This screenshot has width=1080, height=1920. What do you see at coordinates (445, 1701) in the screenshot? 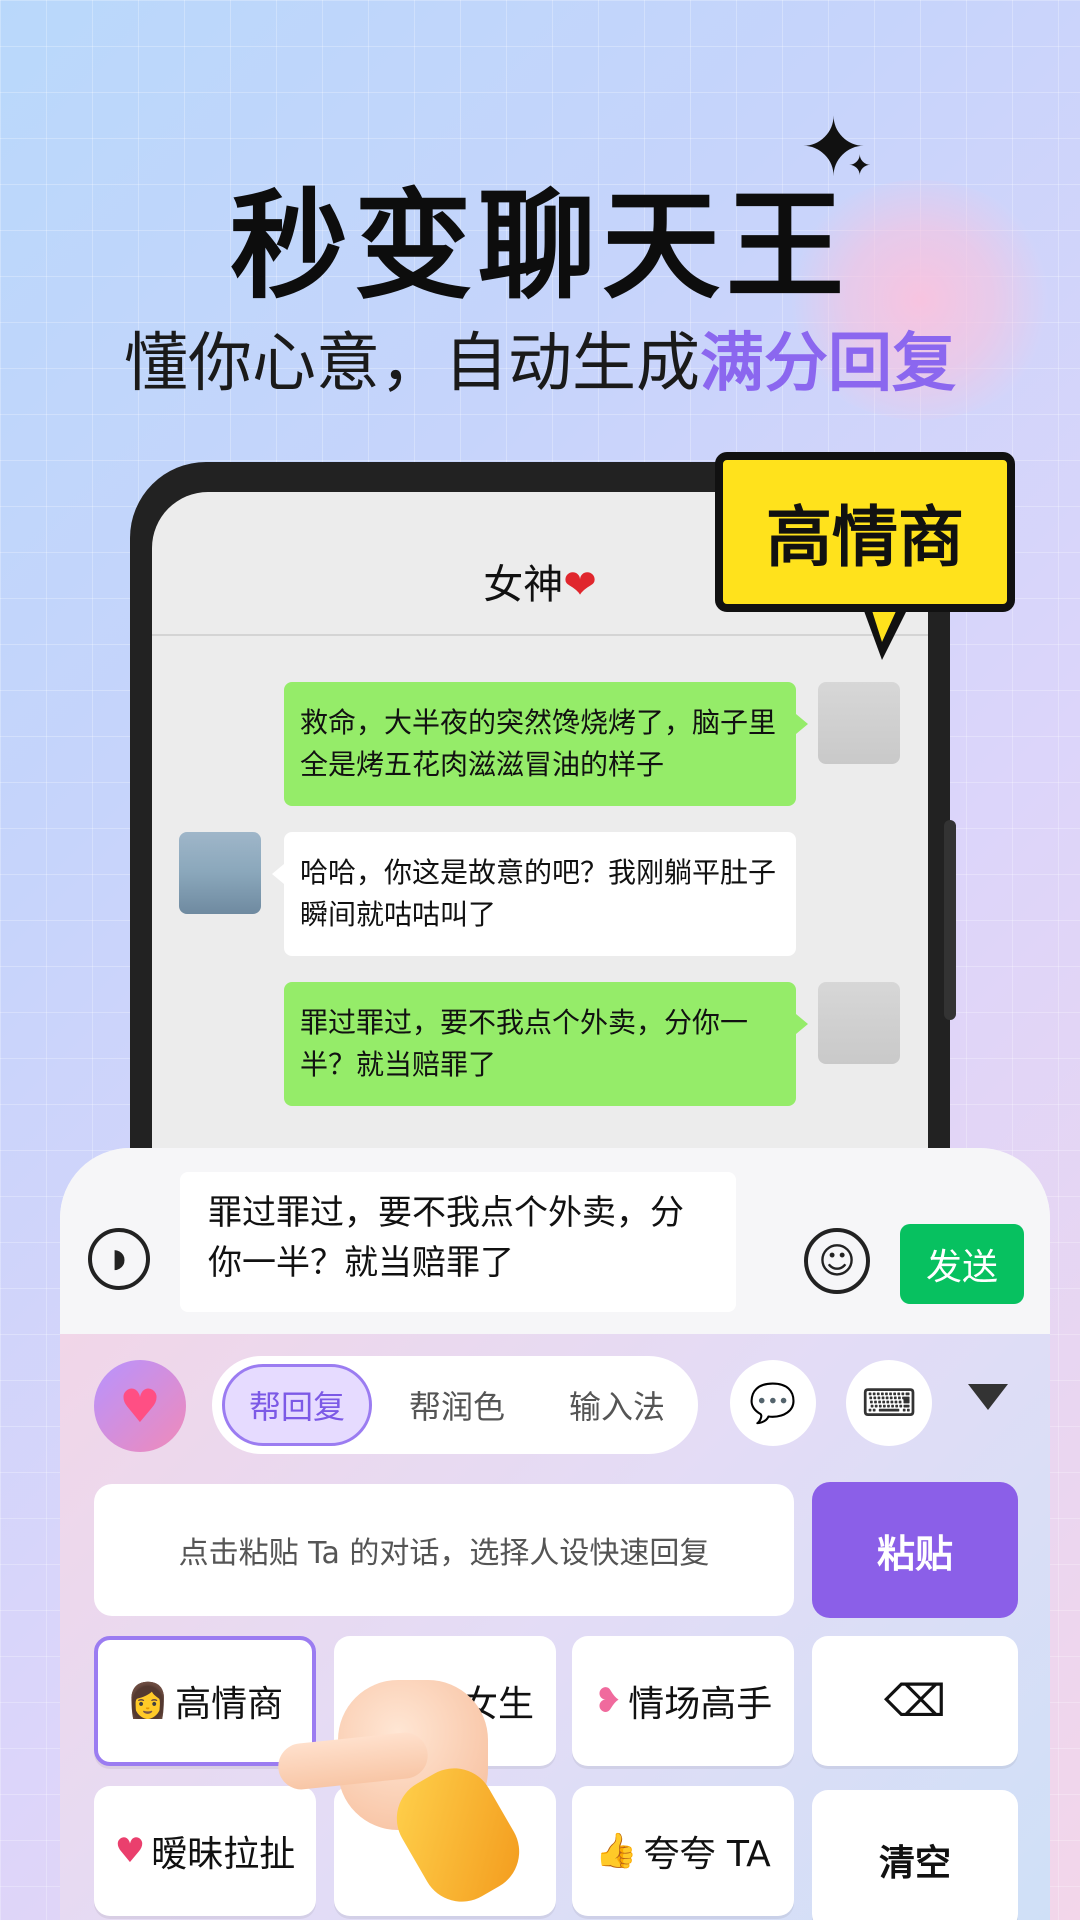
I see `persona-key-girl: 女生` at bounding box center [445, 1701].